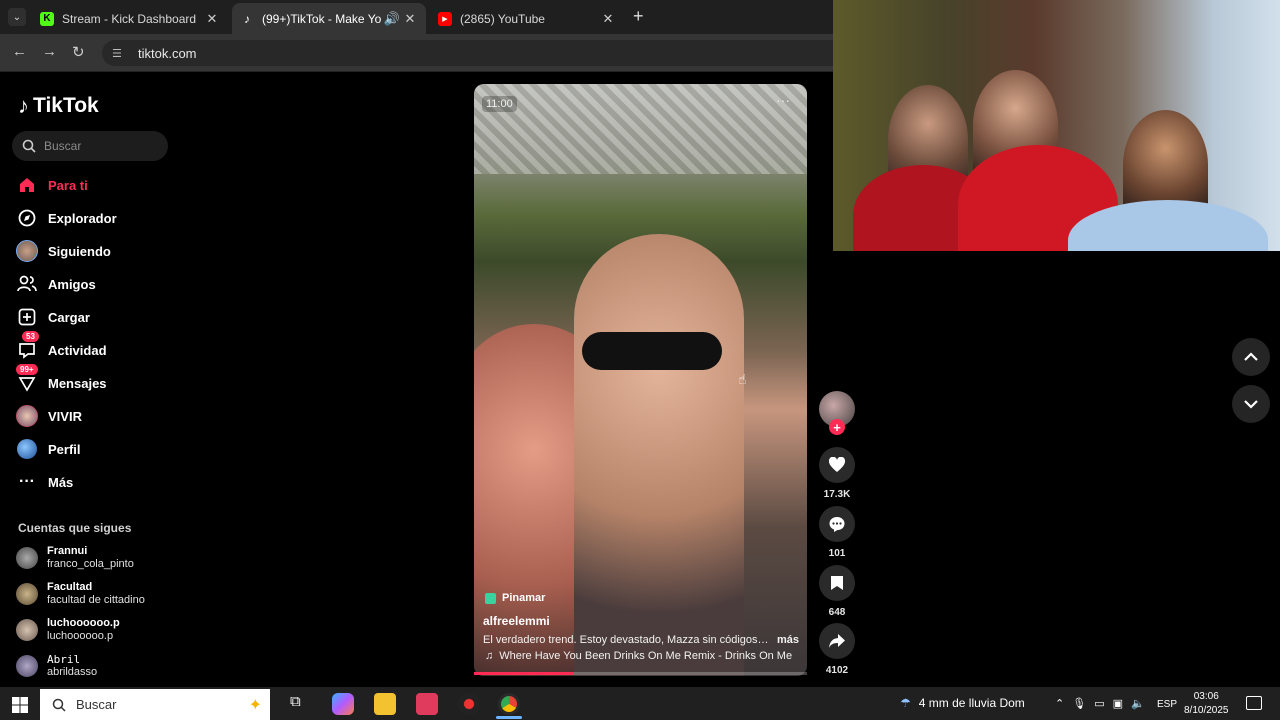  I want to click on rain-icon: ☂, so click(905, 703).